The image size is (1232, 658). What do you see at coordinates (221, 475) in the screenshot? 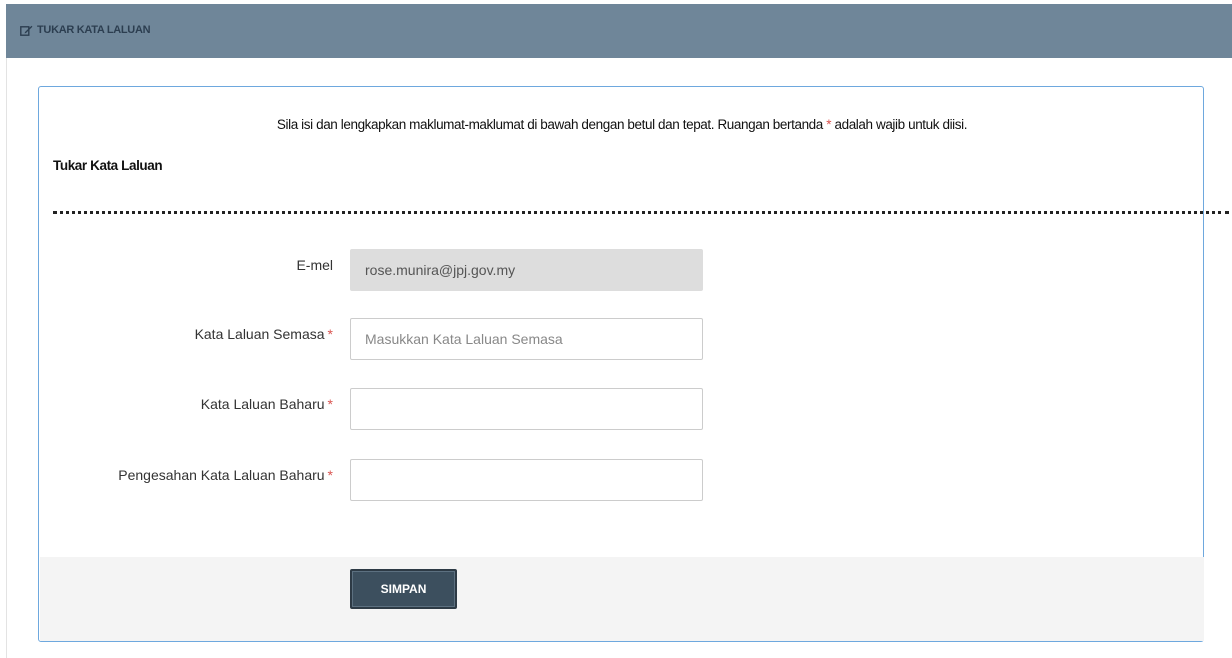
I see `confirm-password-label-text: Pengesahan Kata Laluan Baharu` at bounding box center [221, 475].